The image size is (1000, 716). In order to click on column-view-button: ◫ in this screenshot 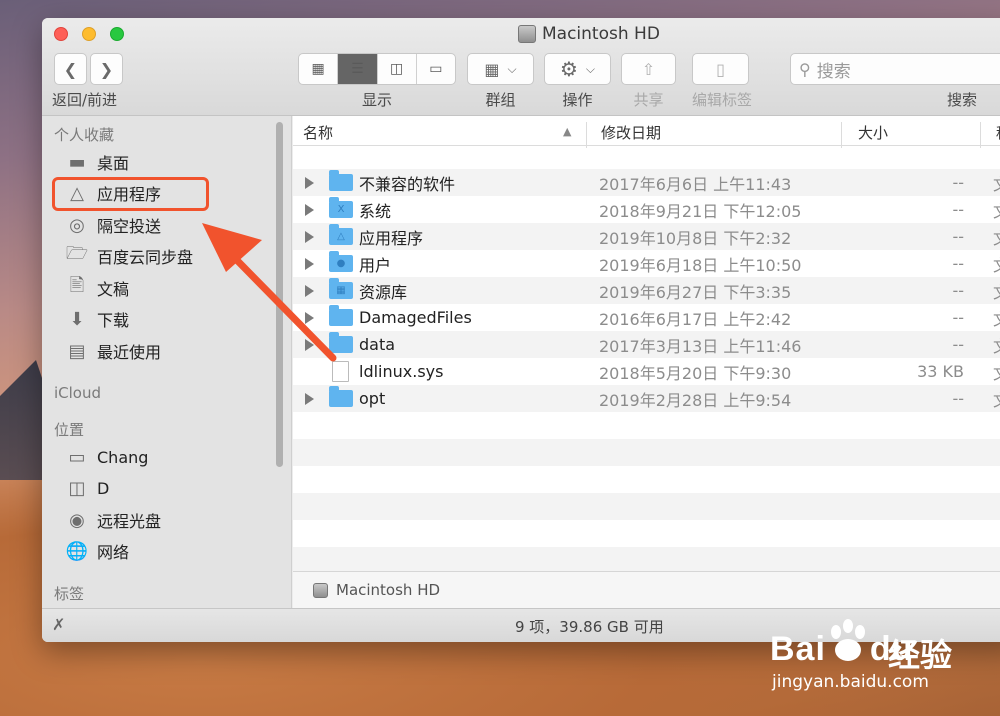, I will do `click(397, 69)`.